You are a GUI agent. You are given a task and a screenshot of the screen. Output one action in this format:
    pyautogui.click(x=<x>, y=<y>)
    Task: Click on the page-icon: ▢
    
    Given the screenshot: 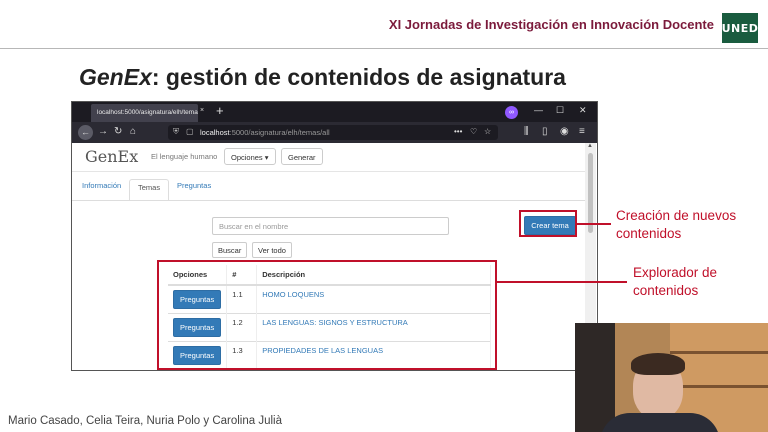 What is the action you would take?
    pyautogui.click(x=190, y=131)
    